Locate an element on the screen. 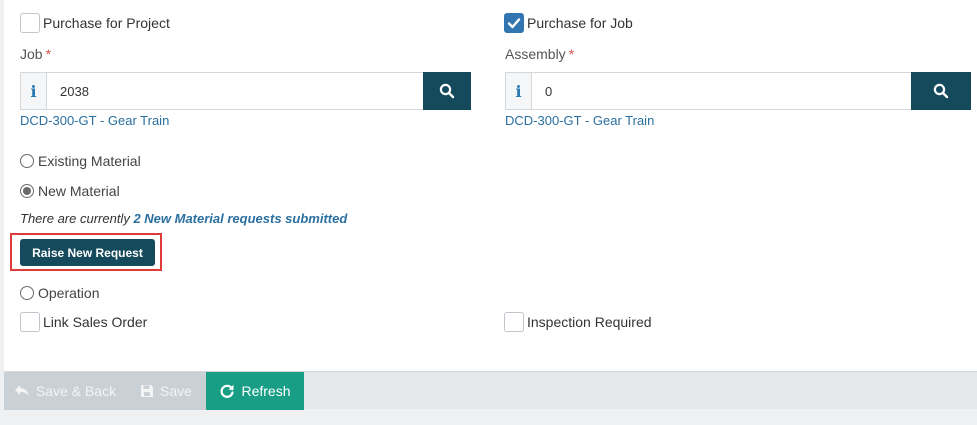 Image resolution: width=977 pixels, height=425 pixels. existing-material-option: Existing Material is located at coordinates (80, 161).